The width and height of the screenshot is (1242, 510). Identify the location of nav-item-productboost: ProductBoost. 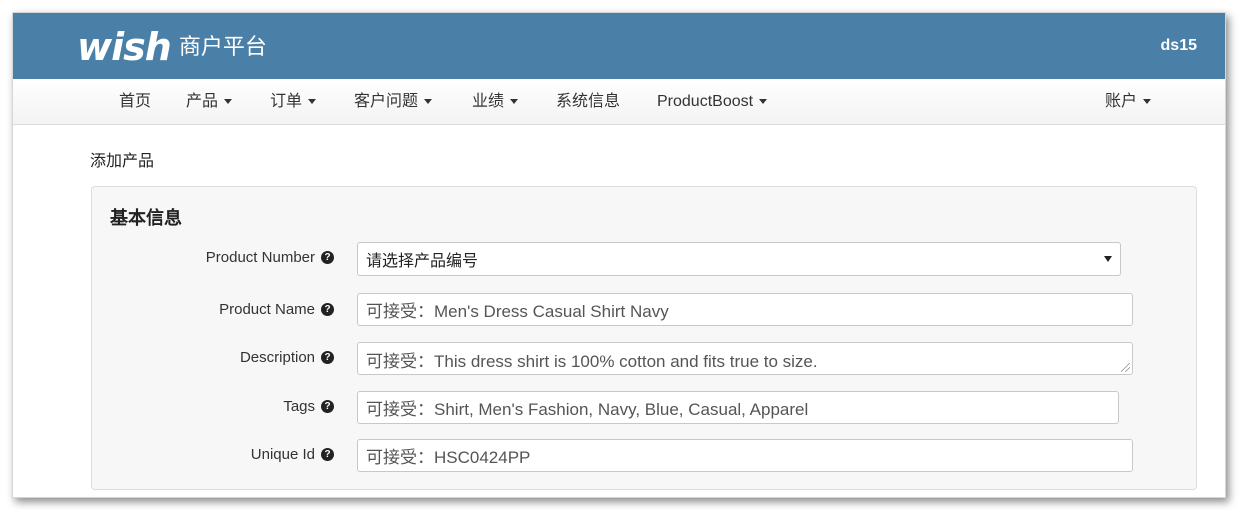
(712, 101).